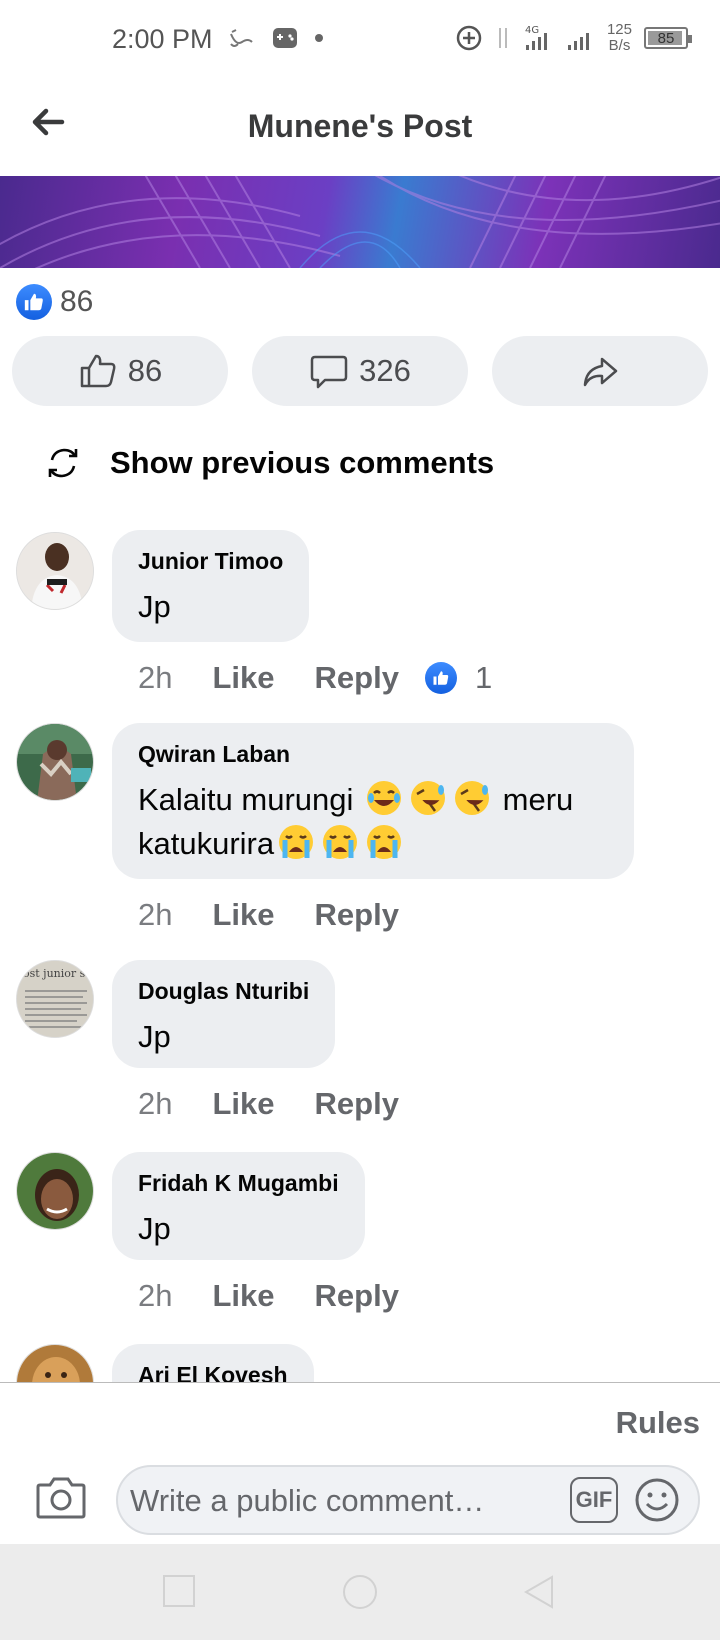 The image size is (720, 1640). I want to click on recent-apps-button, so click(179, 1593).